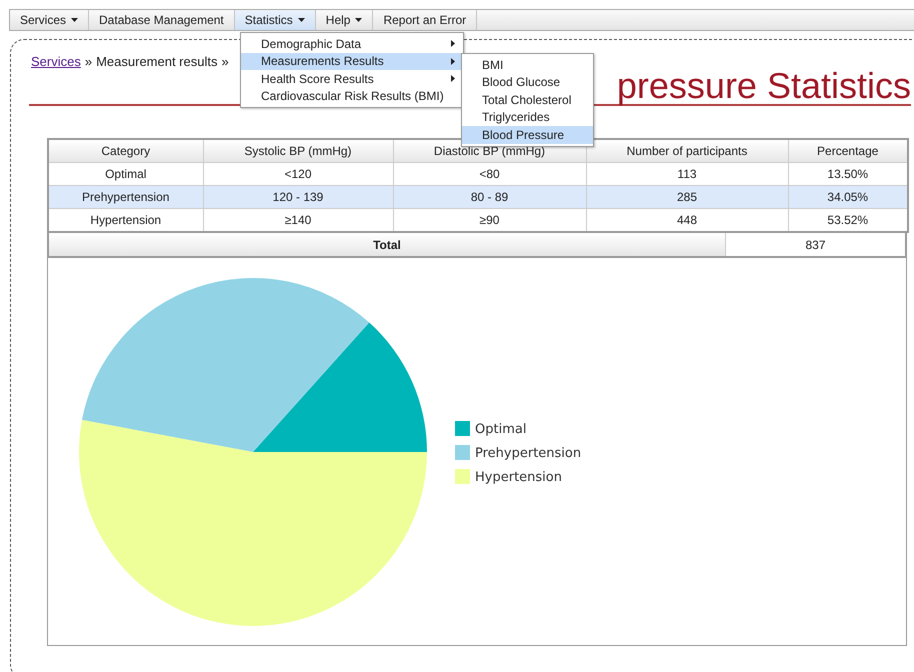 This screenshot has height=672, width=914. I want to click on table-cell: 285, so click(687, 197).